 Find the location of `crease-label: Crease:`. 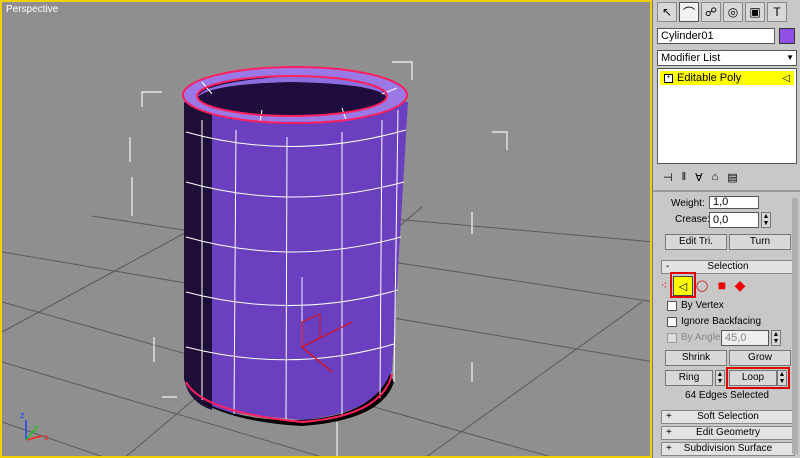

crease-label: Crease: is located at coordinates (693, 219).